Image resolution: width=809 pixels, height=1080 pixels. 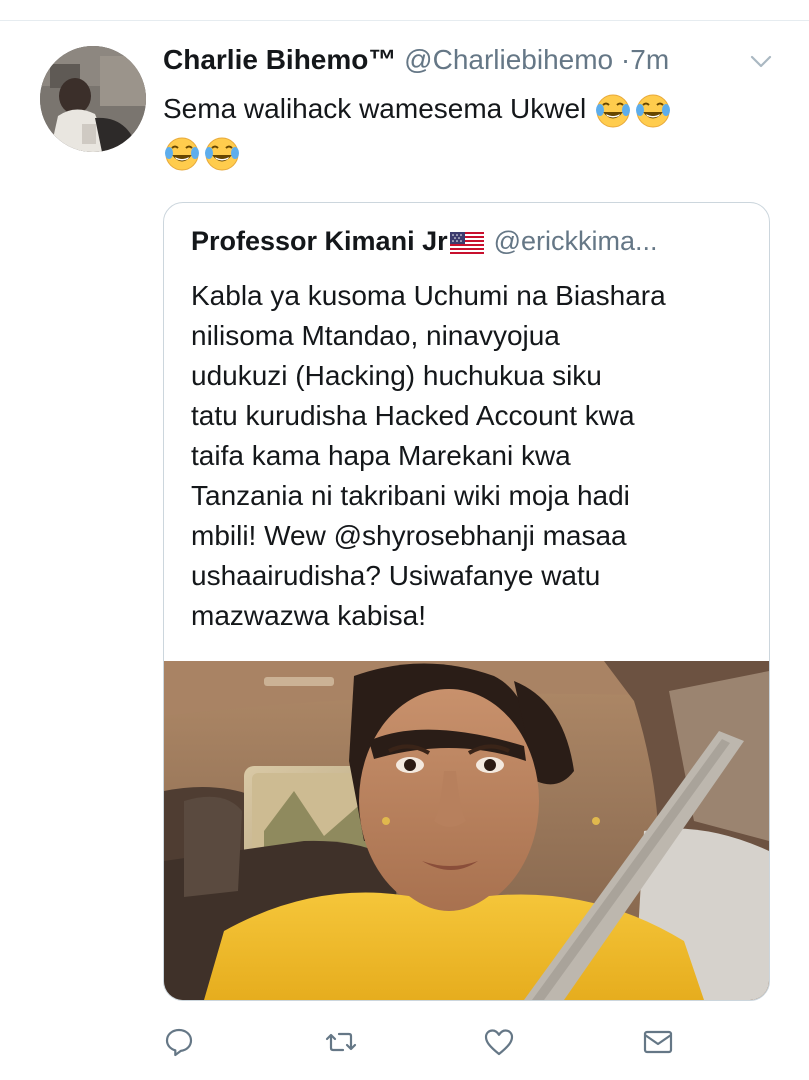 What do you see at coordinates (428, 295) in the screenshot?
I see `quoted-text-line: Kabla ya kusoma Uchumi na Biashara` at bounding box center [428, 295].